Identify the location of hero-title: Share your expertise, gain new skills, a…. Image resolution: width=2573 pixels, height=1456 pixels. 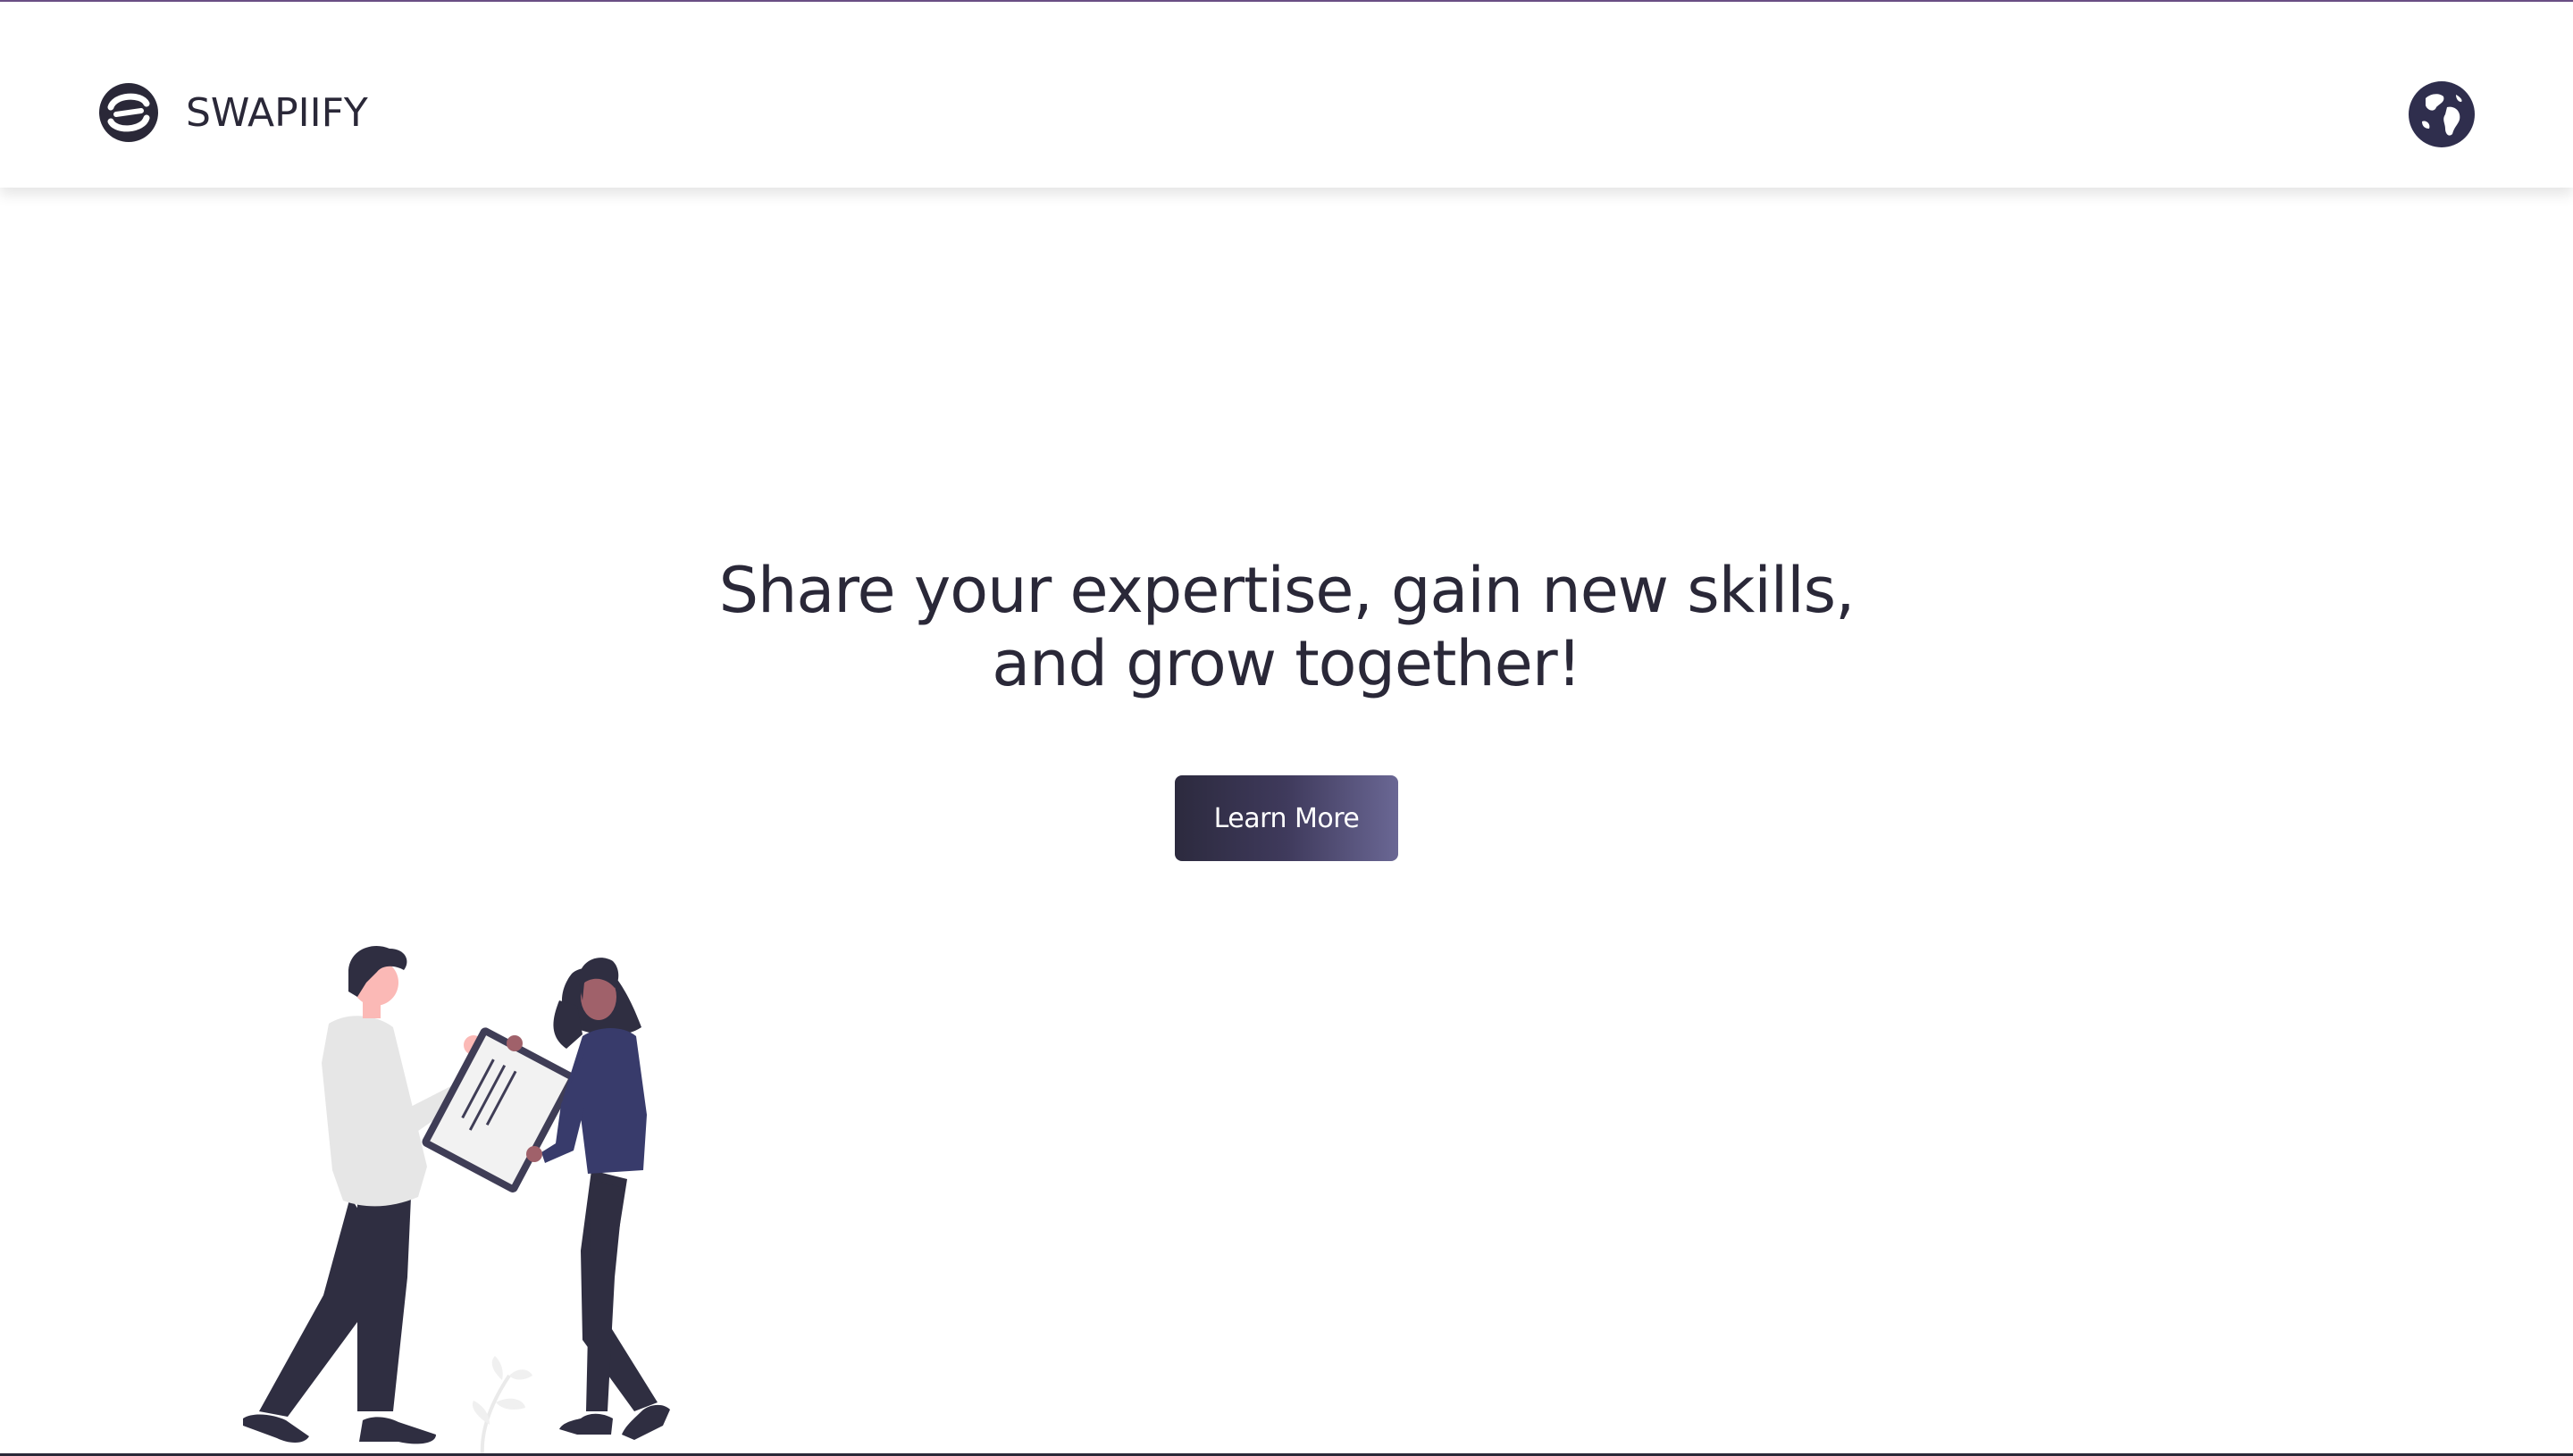
(1286, 627).